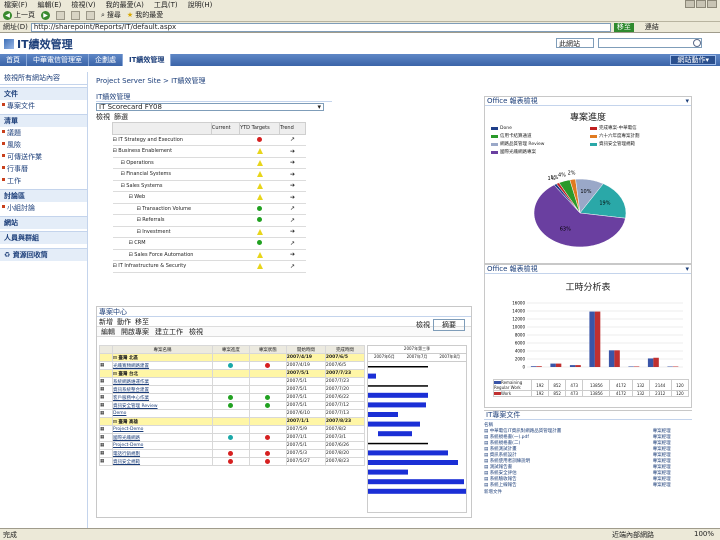 The width and height of the screenshot is (720, 540). What do you see at coordinates (503, 485) in the screenshot?
I see `doc-link: 系統上線報告` at bounding box center [503, 485].